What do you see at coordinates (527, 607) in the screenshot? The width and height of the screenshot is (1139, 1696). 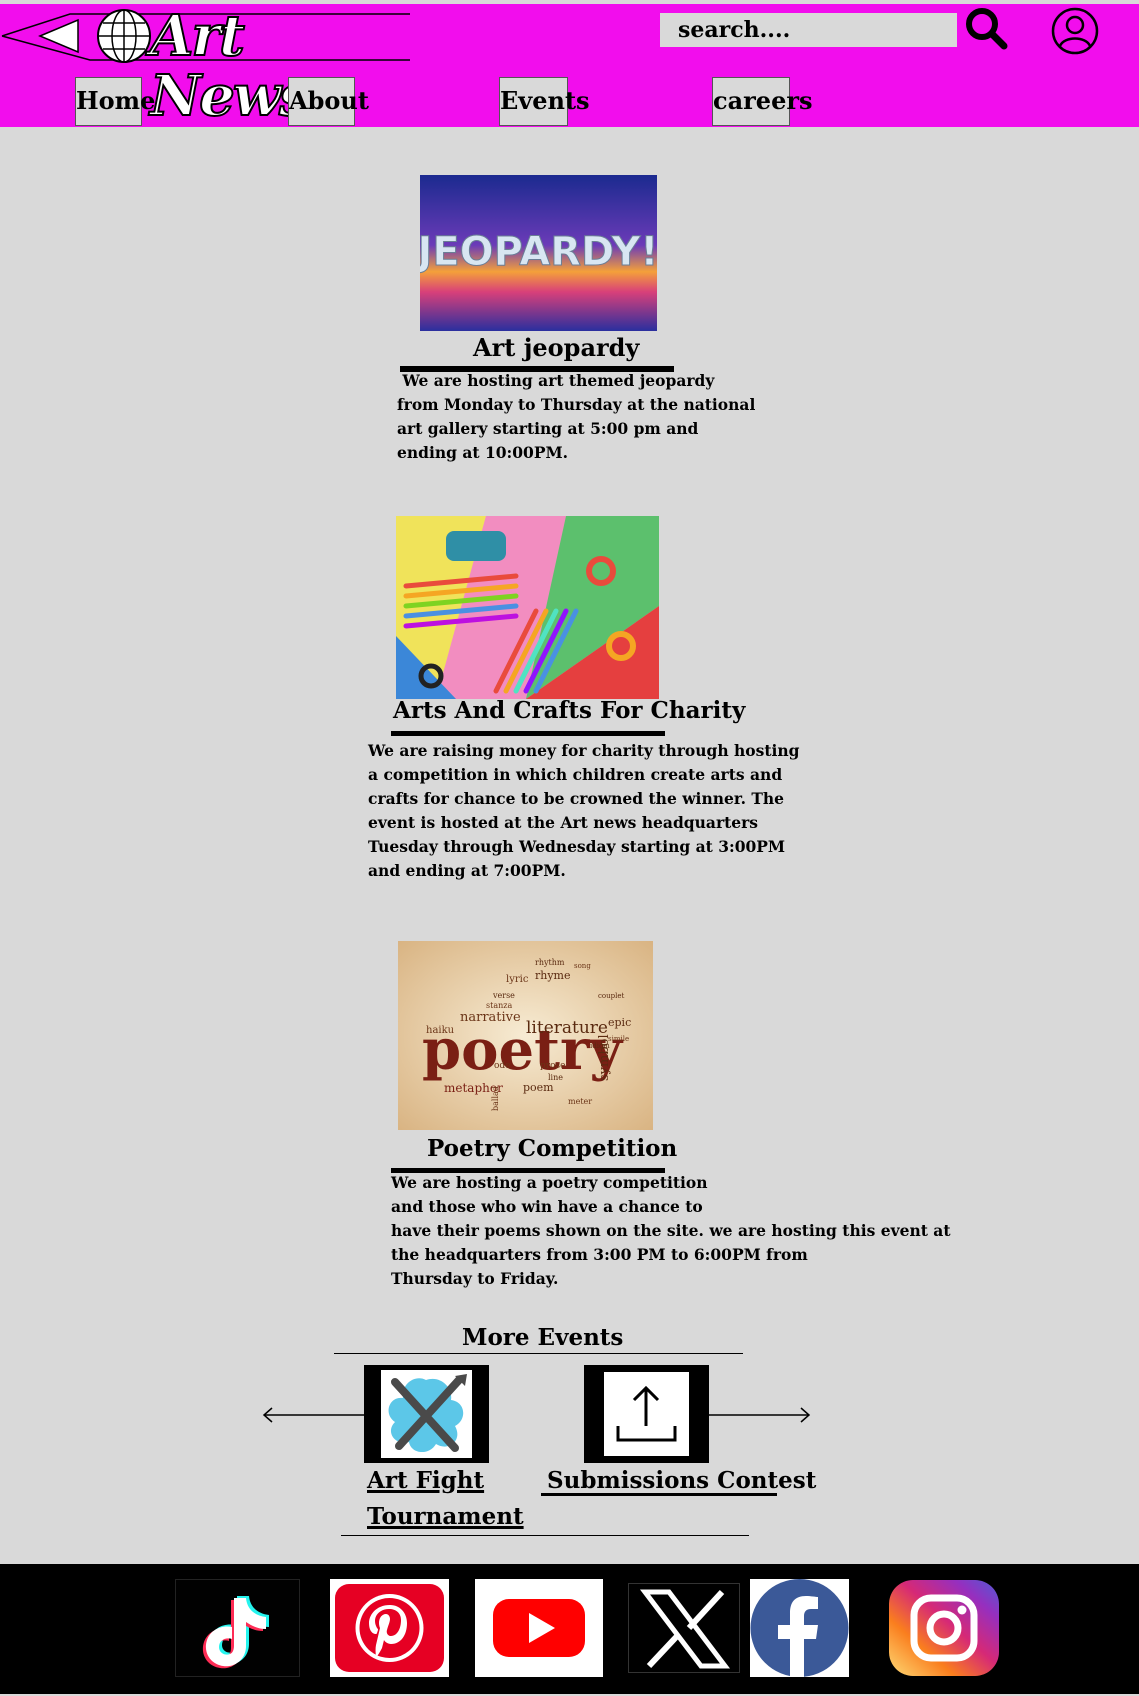 I see `arts-crafts-image` at bounding box center [527, 607].